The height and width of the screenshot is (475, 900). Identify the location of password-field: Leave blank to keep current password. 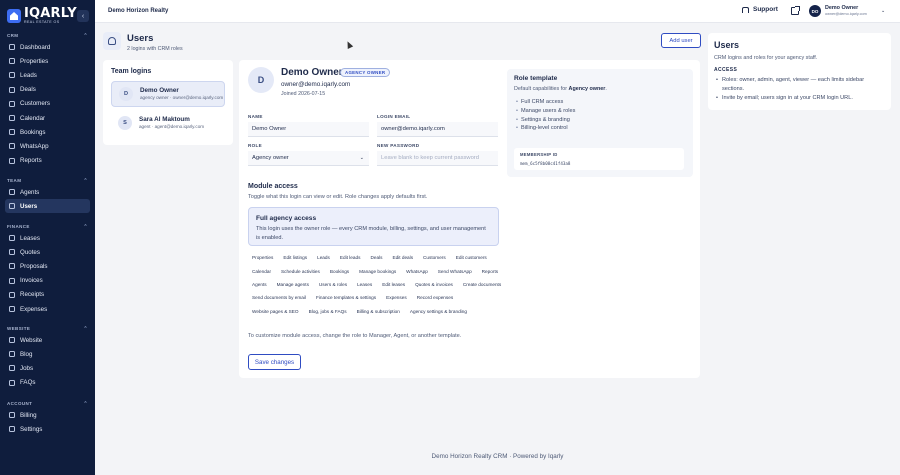
(437, 158).